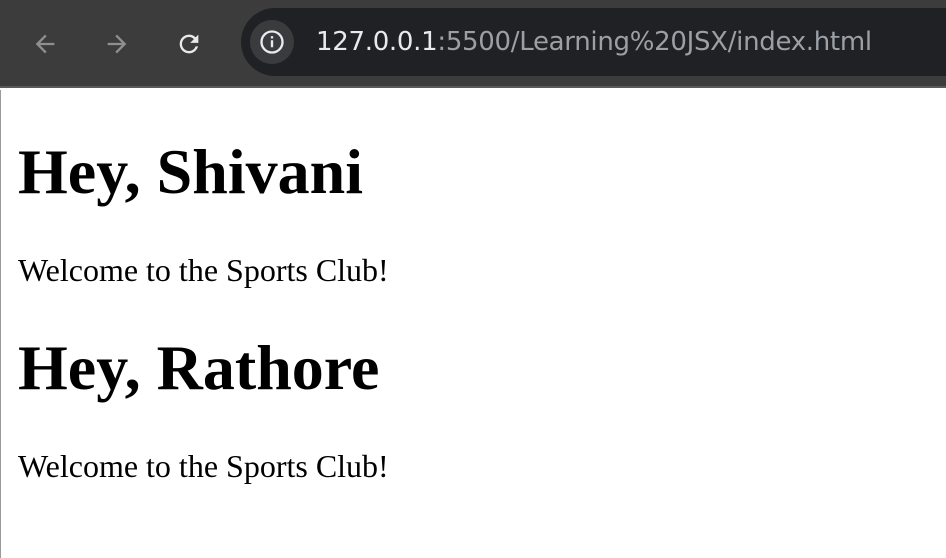  I want to click on greeting-heading: Hey, Rathore, so click(199, 367).